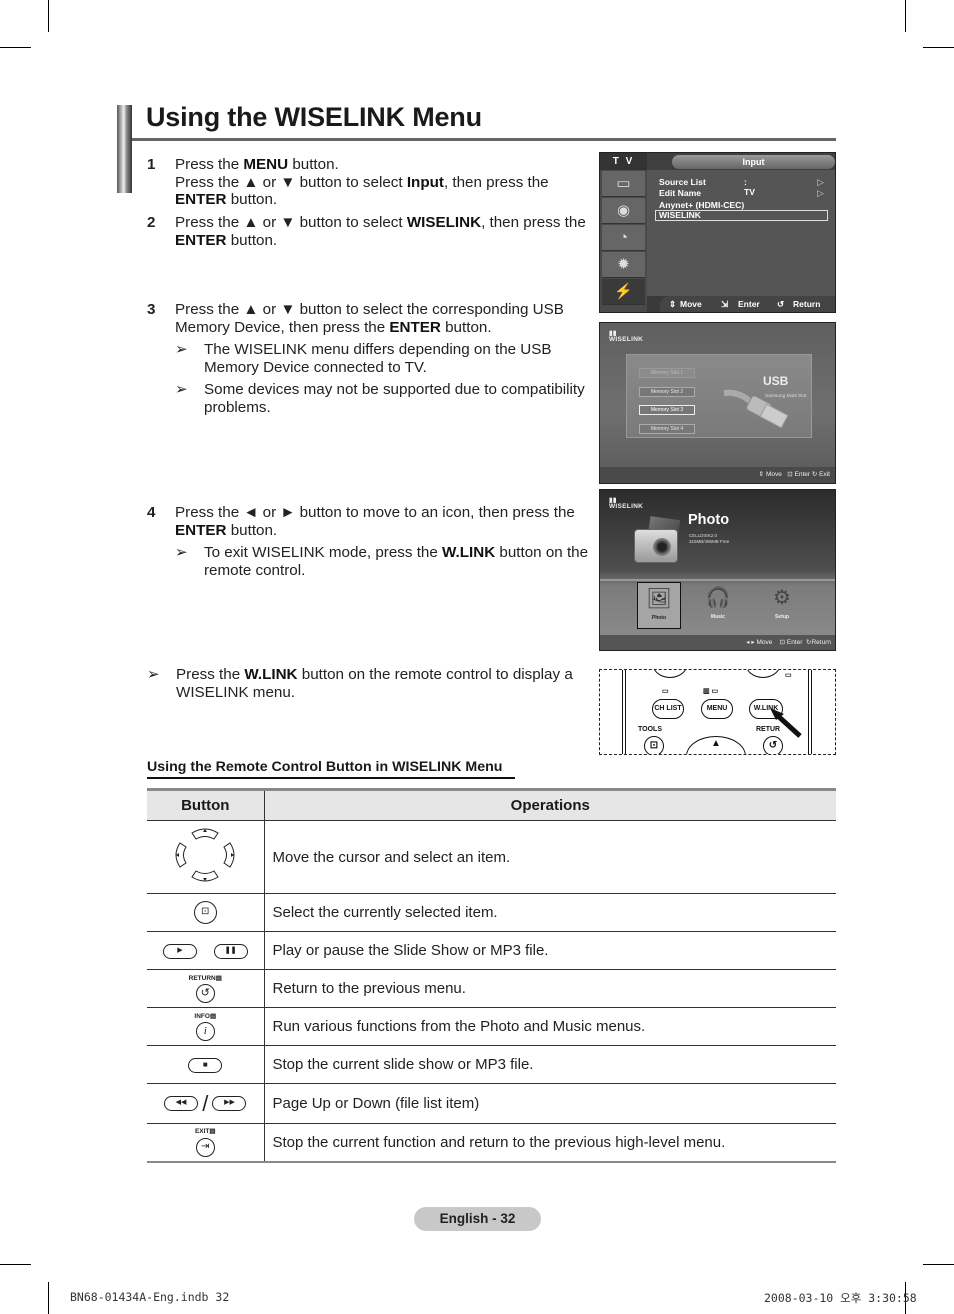 The width and height of the screenshot is (954, 1314). What do you see at coordinates (718, 605) in the screenshot?
I see `tile-music: 🎧 Music` at bounding box center [718, 605].